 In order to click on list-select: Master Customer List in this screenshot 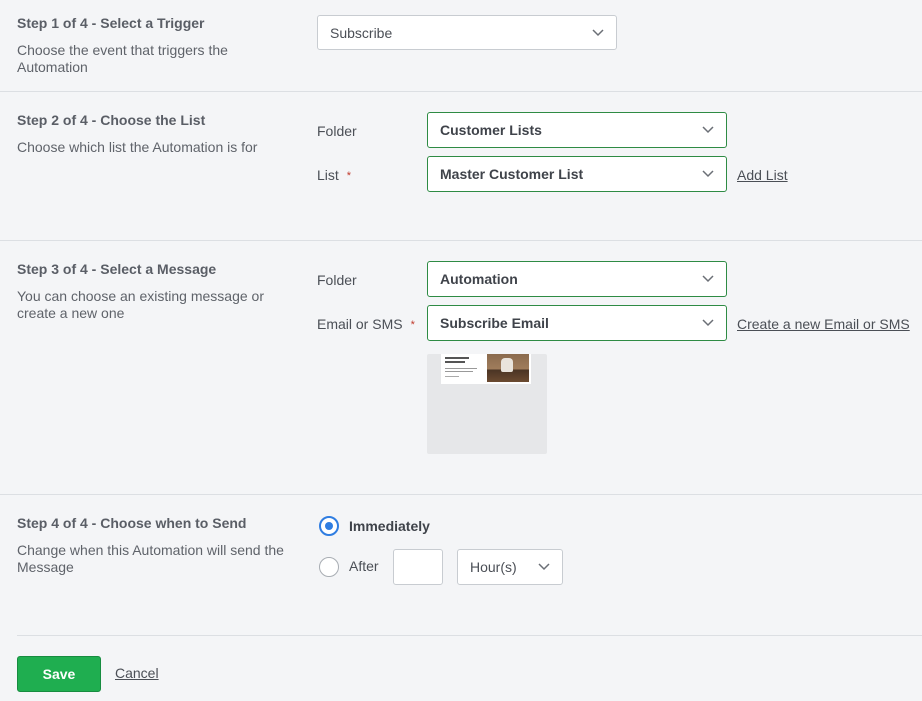, I will do `click(577, 174)`.